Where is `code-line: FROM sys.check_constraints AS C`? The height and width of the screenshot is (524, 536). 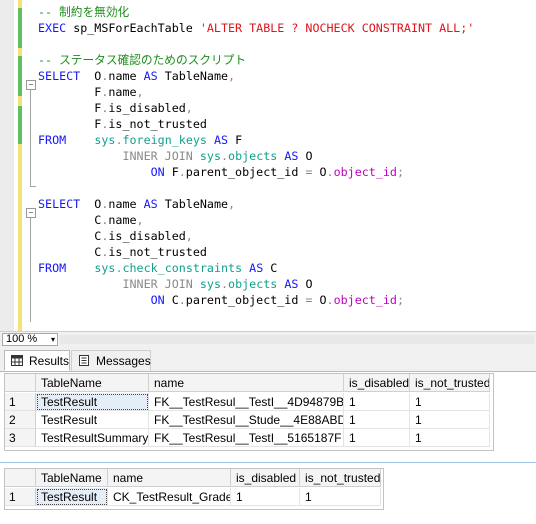 code-line: FROM sys.check_constraints AS C is located at coordinates (157, 268).